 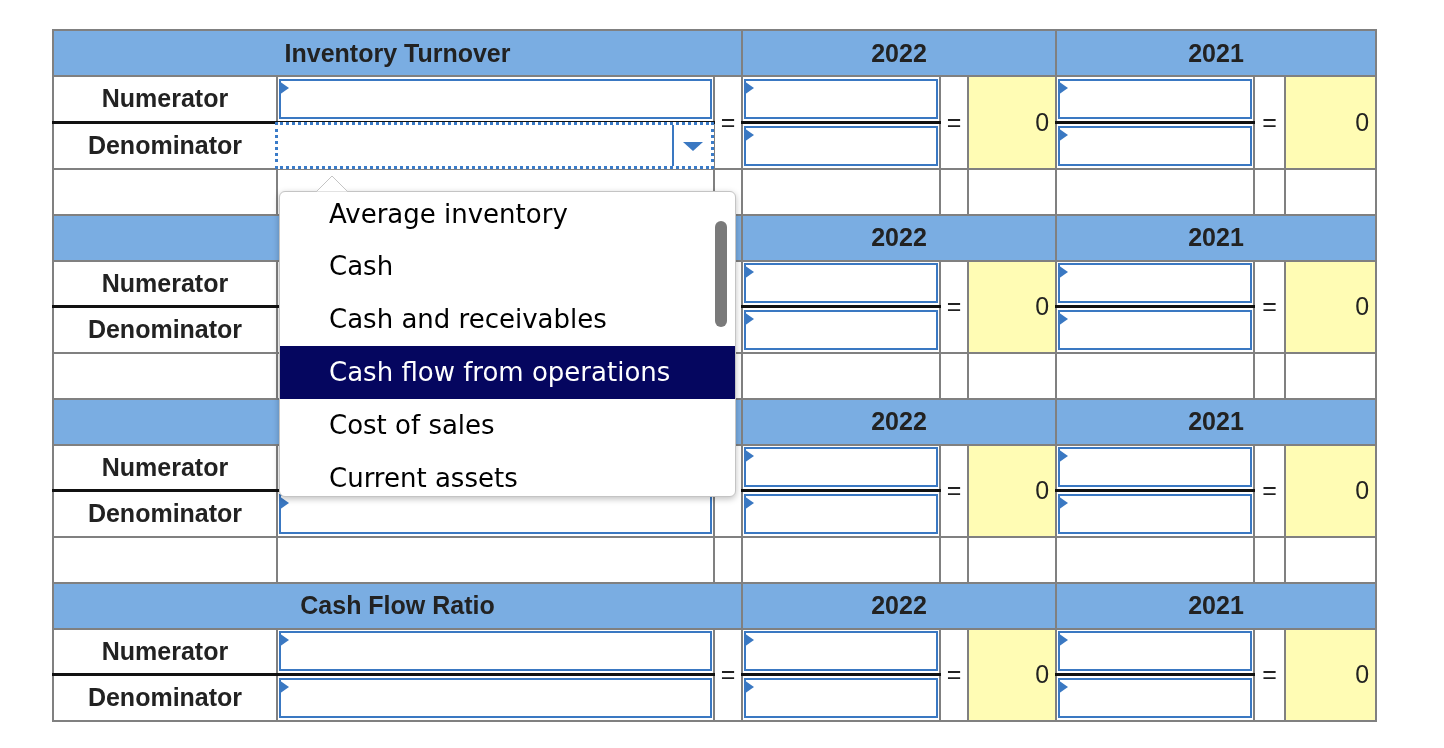 What do you see at coordinates (507, 372) in the screenshot?
I see `menu-option: Cash flow from operations` at bounding box center [507, 372].